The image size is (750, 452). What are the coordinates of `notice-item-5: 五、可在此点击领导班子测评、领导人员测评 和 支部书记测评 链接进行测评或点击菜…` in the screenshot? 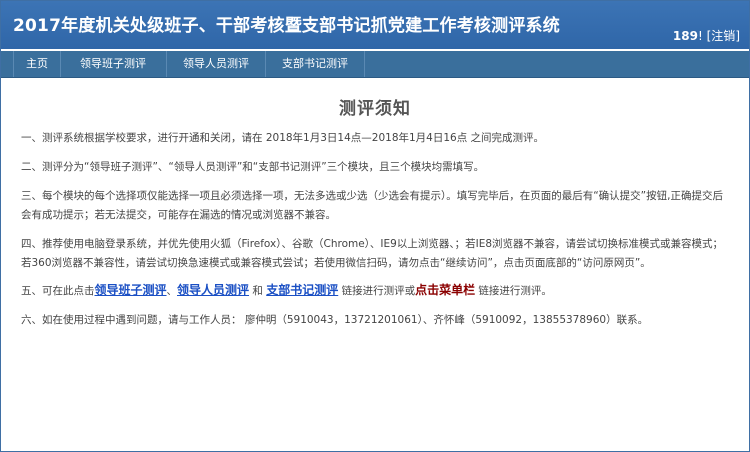 It's located at (377, 291).